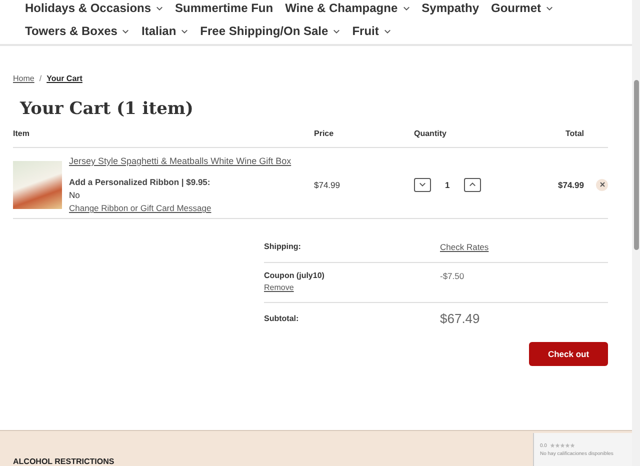 Image resolution: width=640 pixels, height=466 pixels. What do you see at coordinates (224, 8) in the screenshot?
I see `nav-link: Summertime Fun` at bounding box center [224, 8].